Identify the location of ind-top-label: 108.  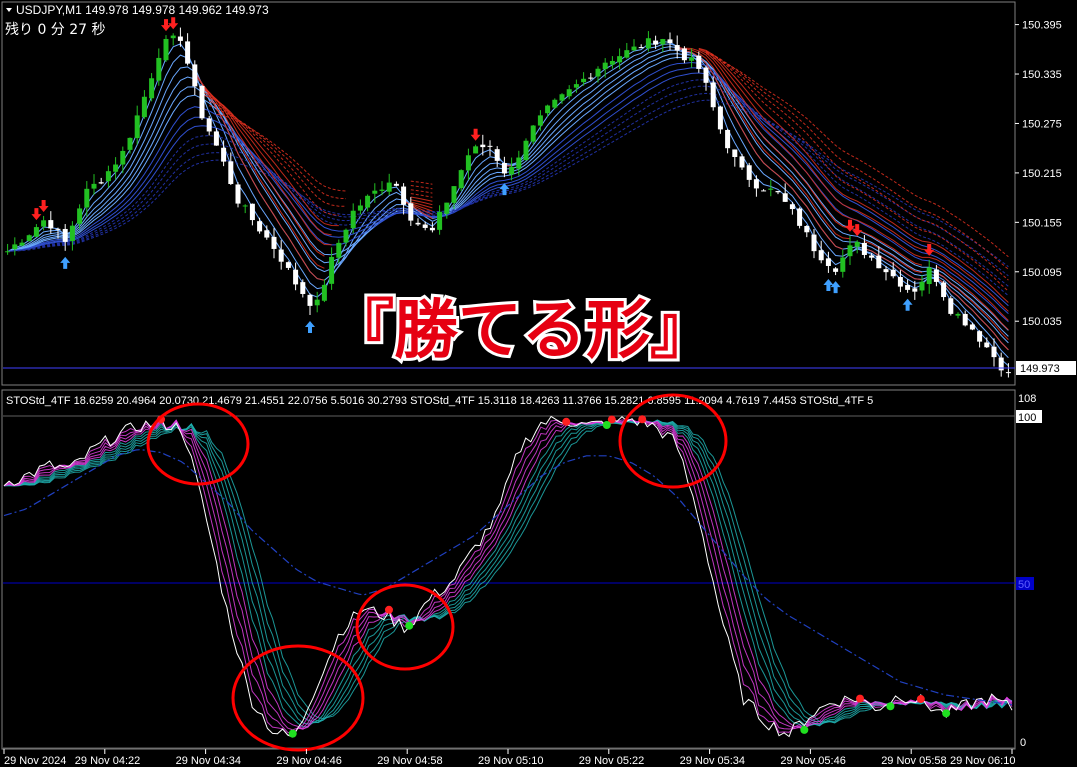
(1027, 399).